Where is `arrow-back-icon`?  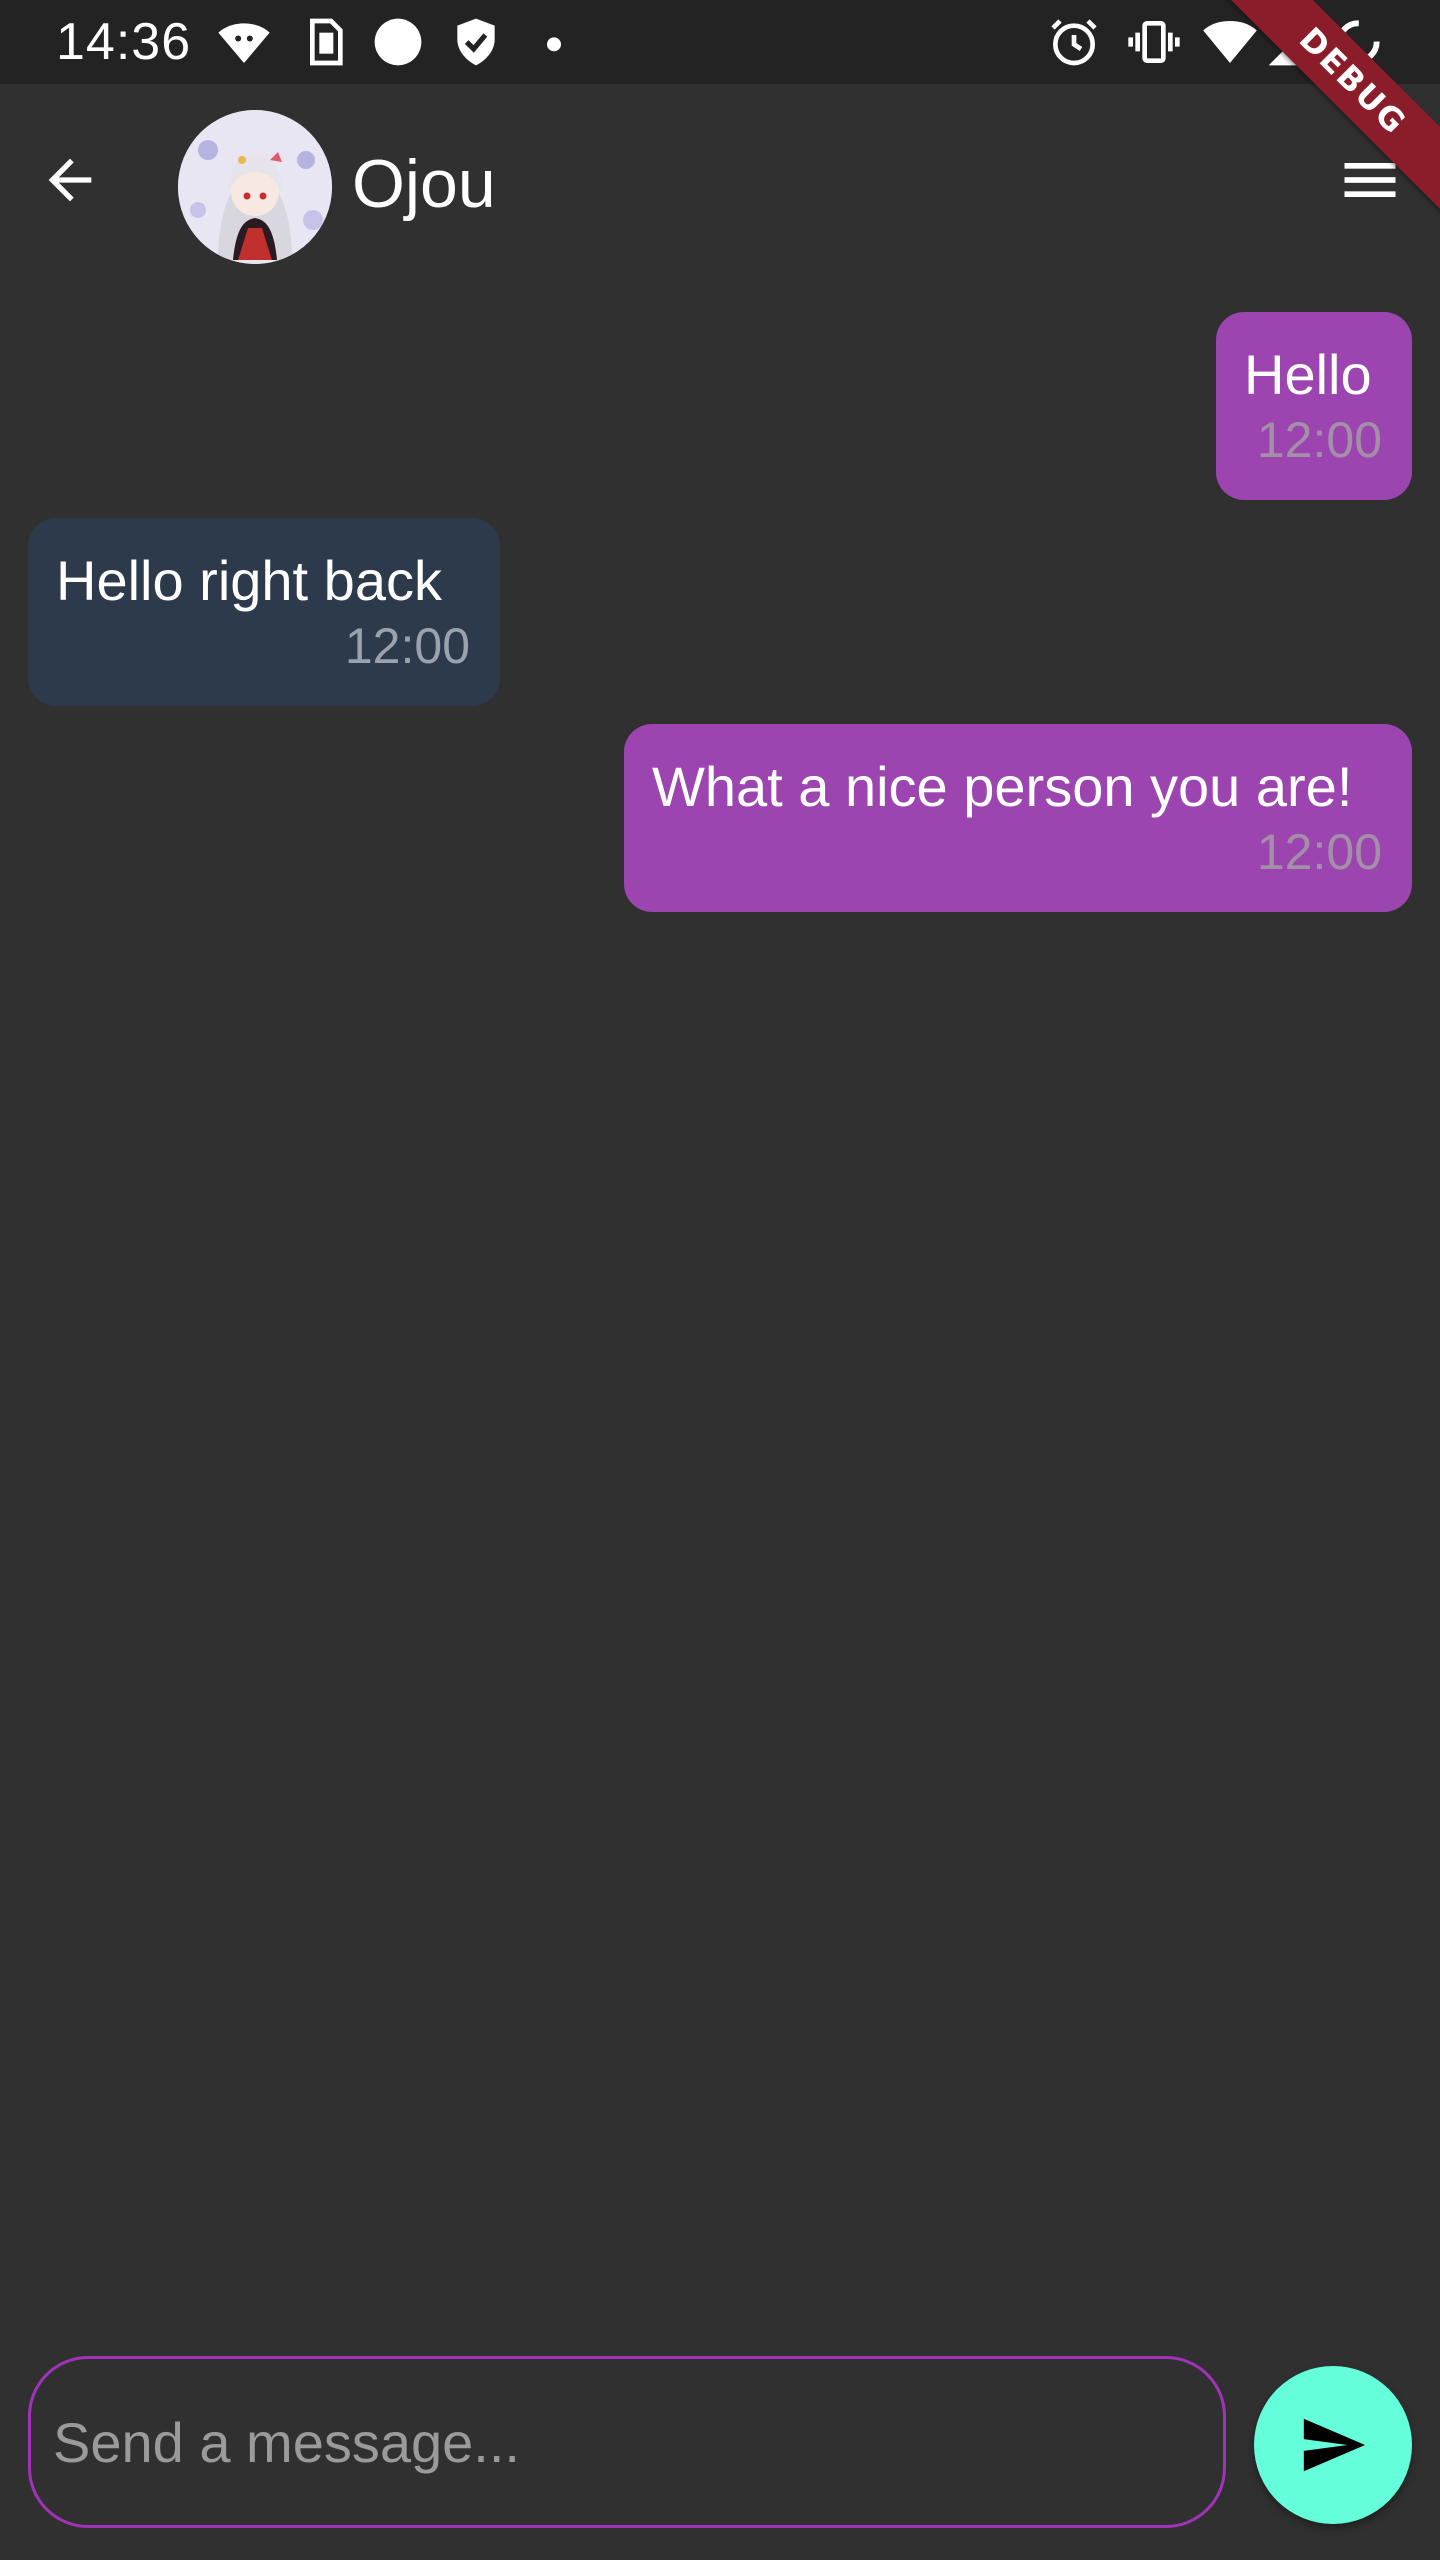 arrow-back-icon is located at coordinates (70, 180).